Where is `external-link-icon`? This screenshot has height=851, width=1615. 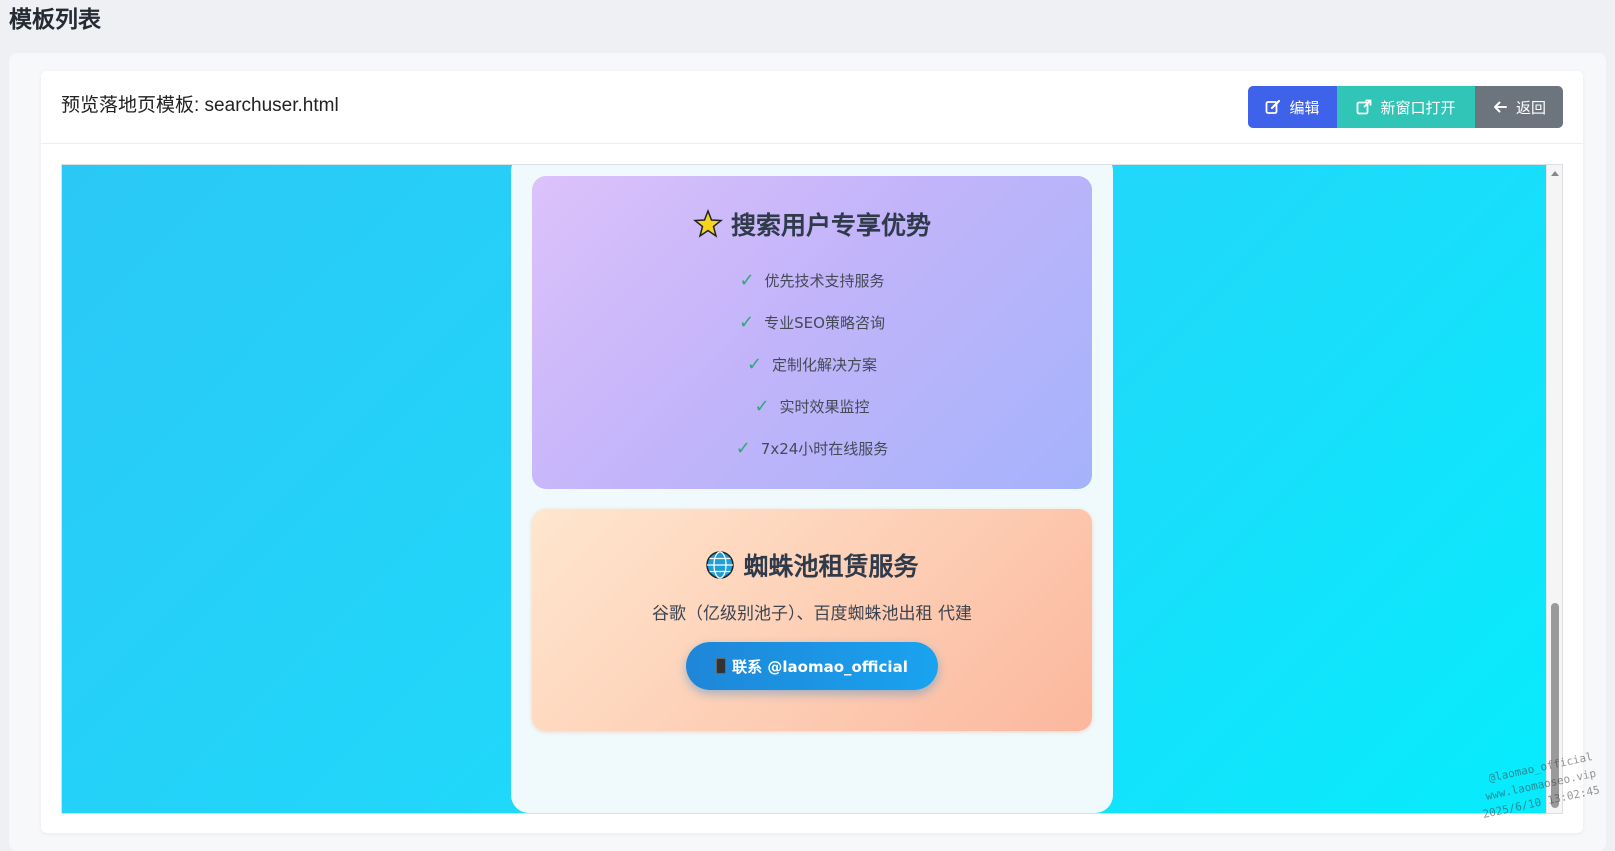 external-link-icon is located at coordinates (1364, 107).